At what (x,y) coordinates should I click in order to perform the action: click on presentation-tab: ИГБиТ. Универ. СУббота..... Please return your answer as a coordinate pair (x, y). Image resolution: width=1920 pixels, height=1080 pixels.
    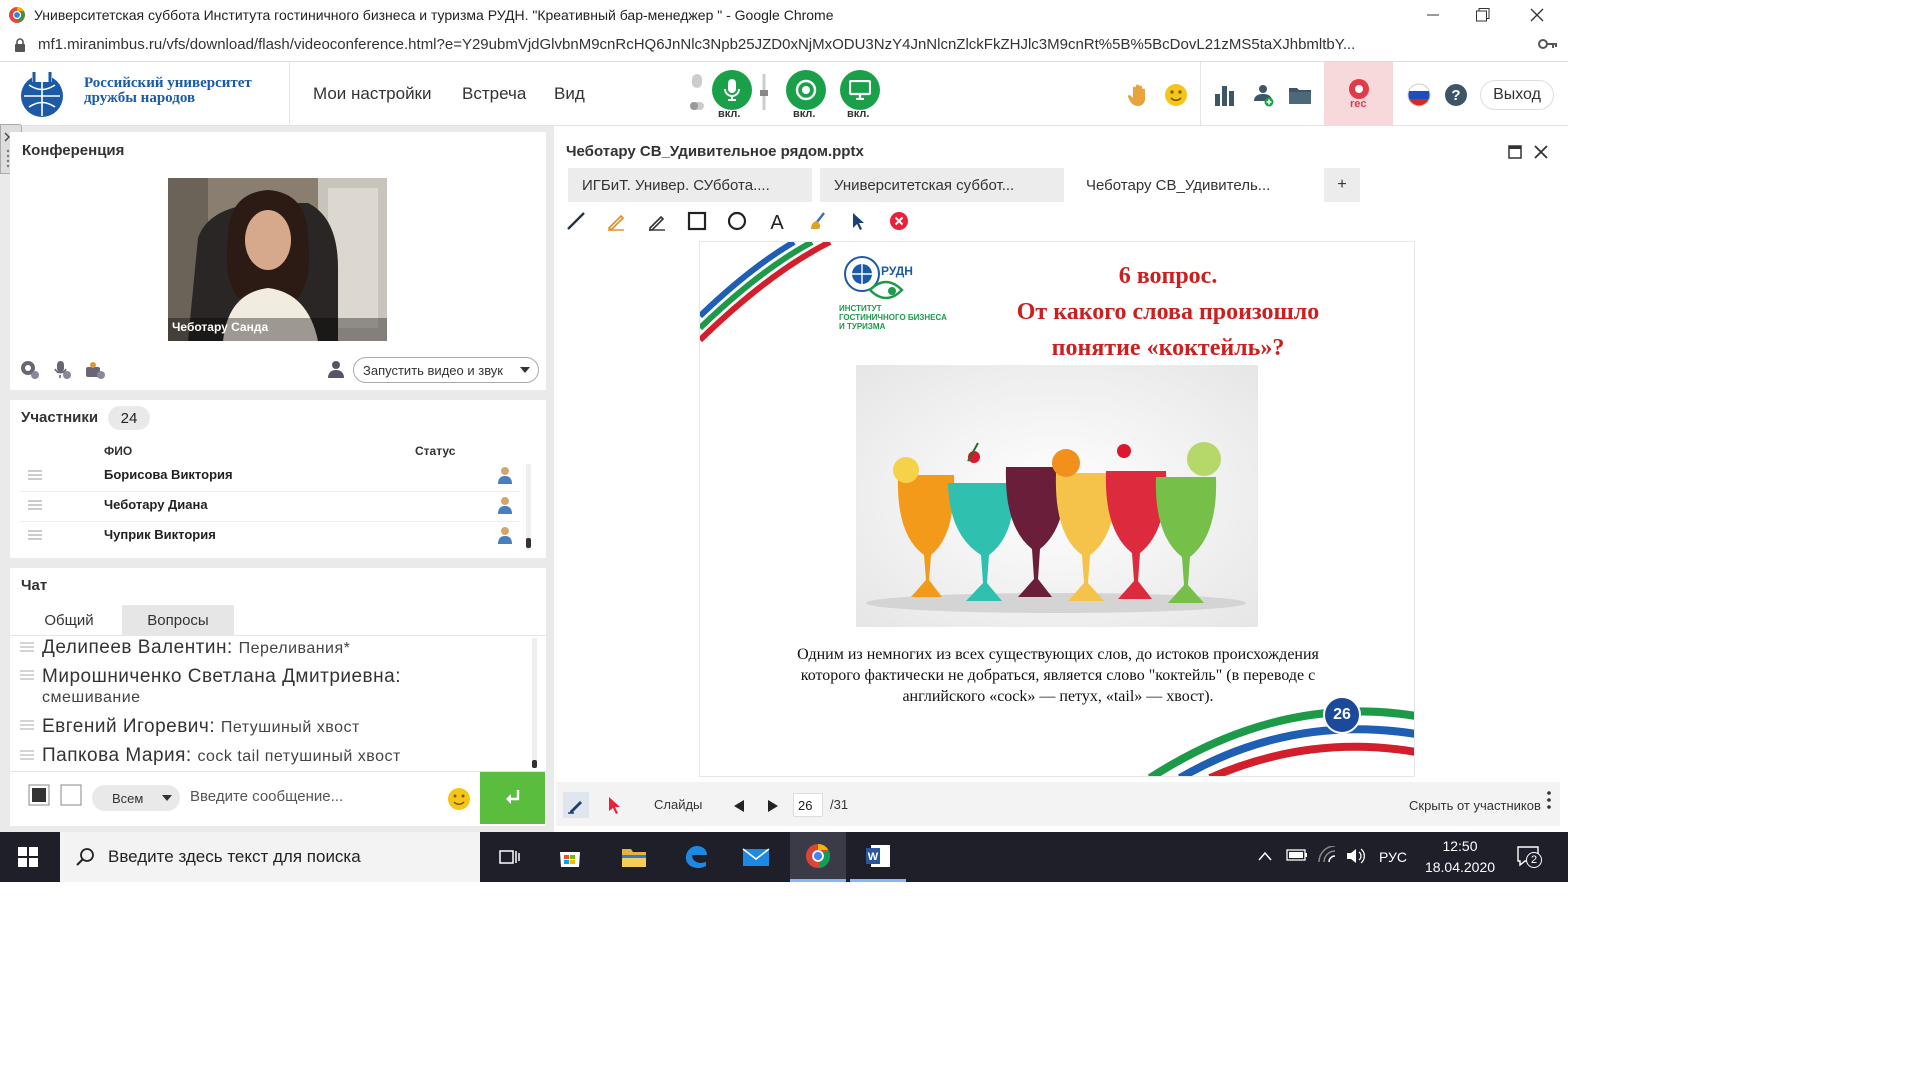
    Looking at the image, I should click on (690, 185).